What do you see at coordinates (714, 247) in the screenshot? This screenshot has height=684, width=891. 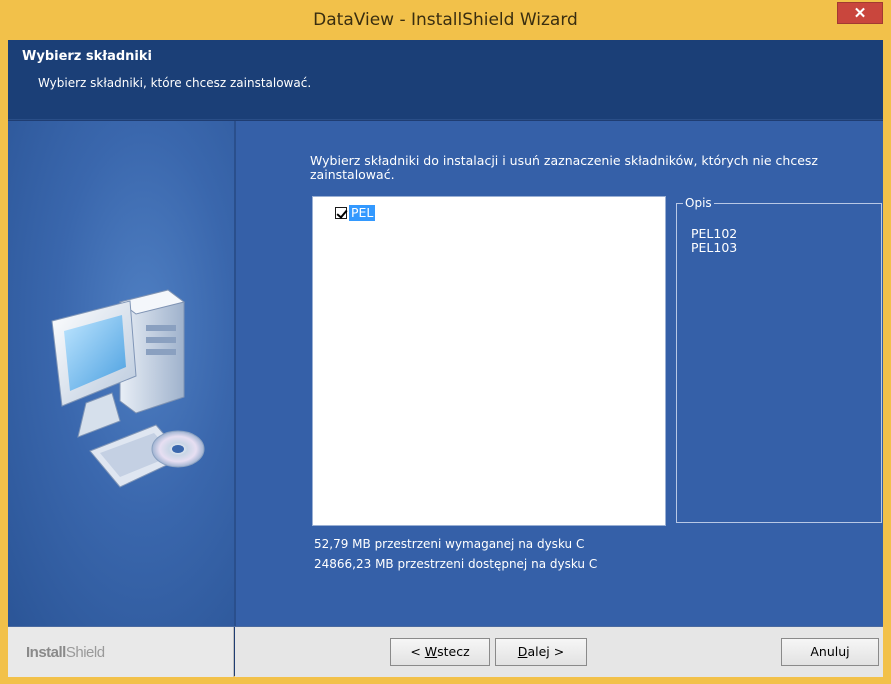 I see `description-line: PEL103` at bounding box center [714, 247].